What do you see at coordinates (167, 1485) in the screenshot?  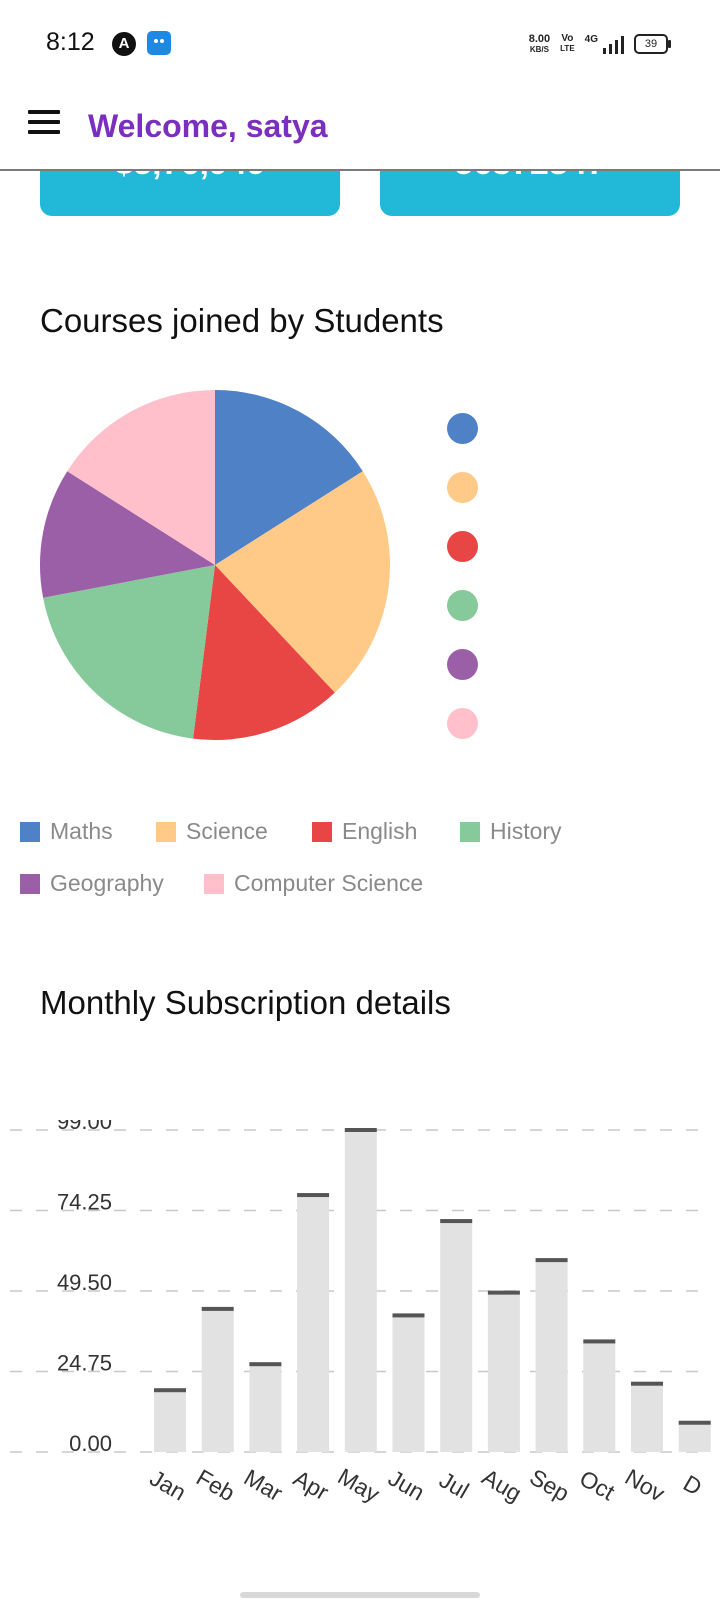 I see `x-tick-label: Jan` at bounding box center [167, 1485].